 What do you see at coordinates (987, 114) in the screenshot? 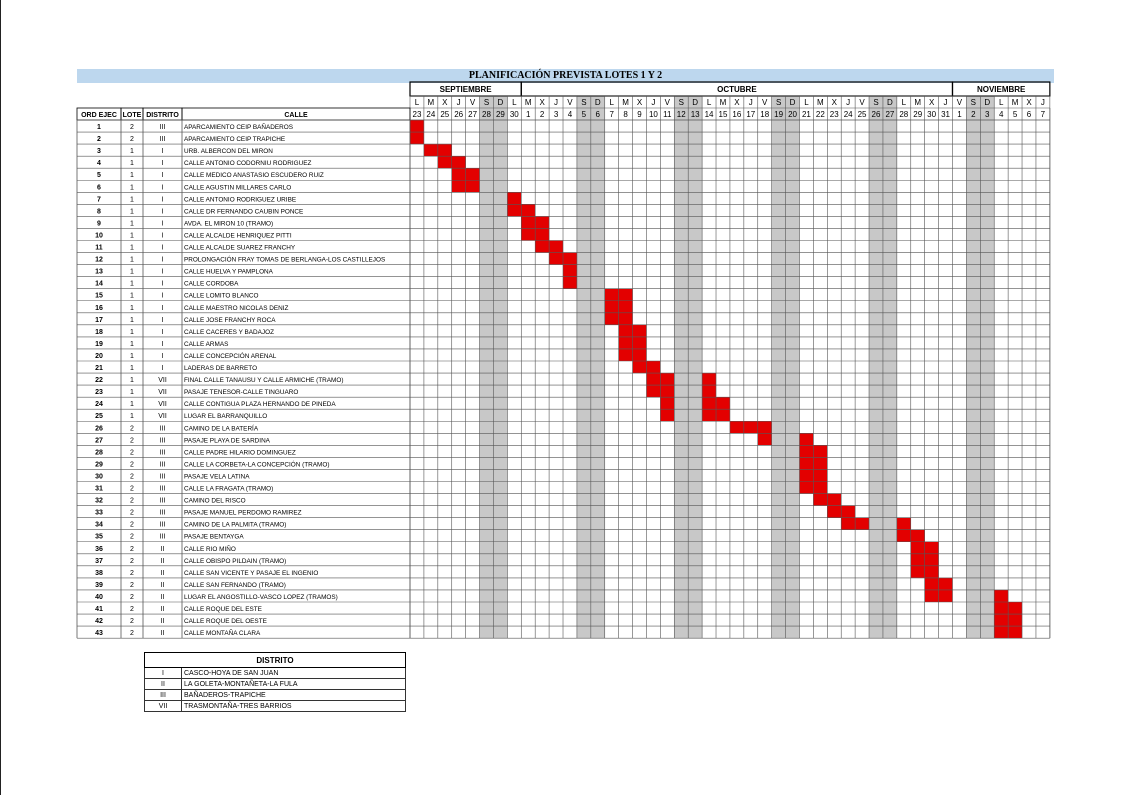
I see `date-label: 3` at bounding box center [987, 114].